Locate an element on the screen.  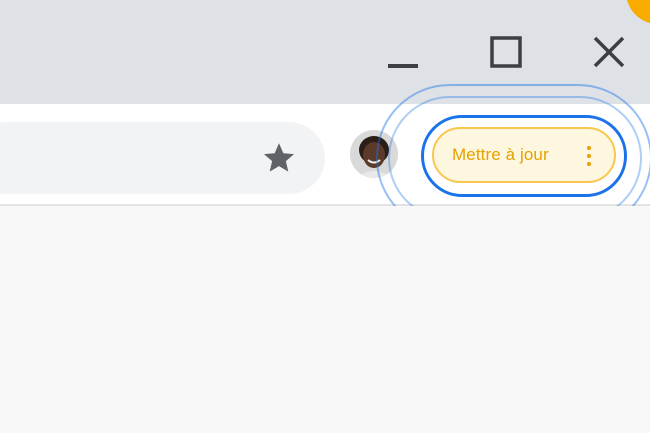
kebab-menu-icon is located at coordinates (589, 156).